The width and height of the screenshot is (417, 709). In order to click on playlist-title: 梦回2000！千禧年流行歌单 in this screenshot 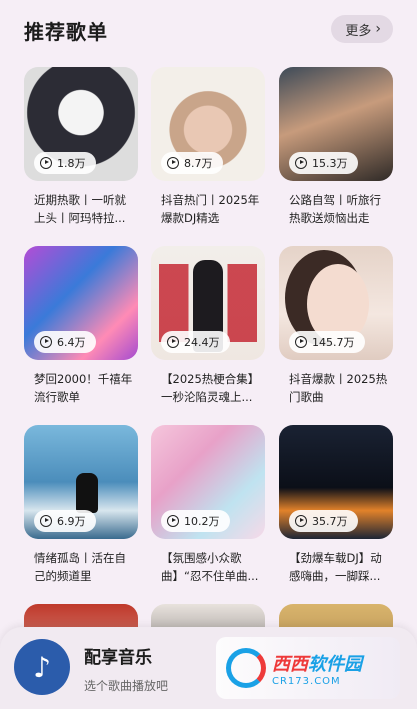, I will do `click(84, 388)`.